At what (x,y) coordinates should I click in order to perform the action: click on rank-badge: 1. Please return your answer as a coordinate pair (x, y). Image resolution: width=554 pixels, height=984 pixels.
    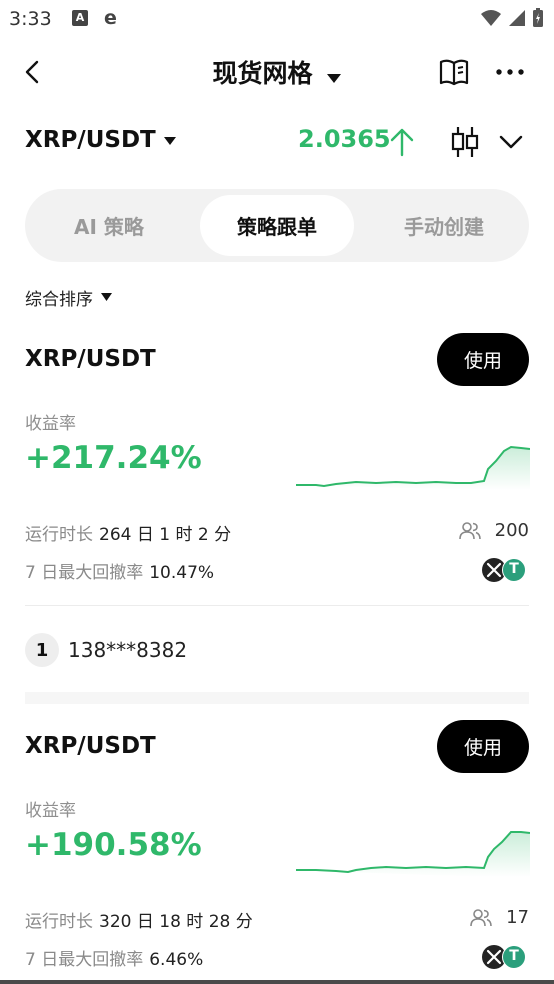
    Looking at the image, I should click on (42, 650).